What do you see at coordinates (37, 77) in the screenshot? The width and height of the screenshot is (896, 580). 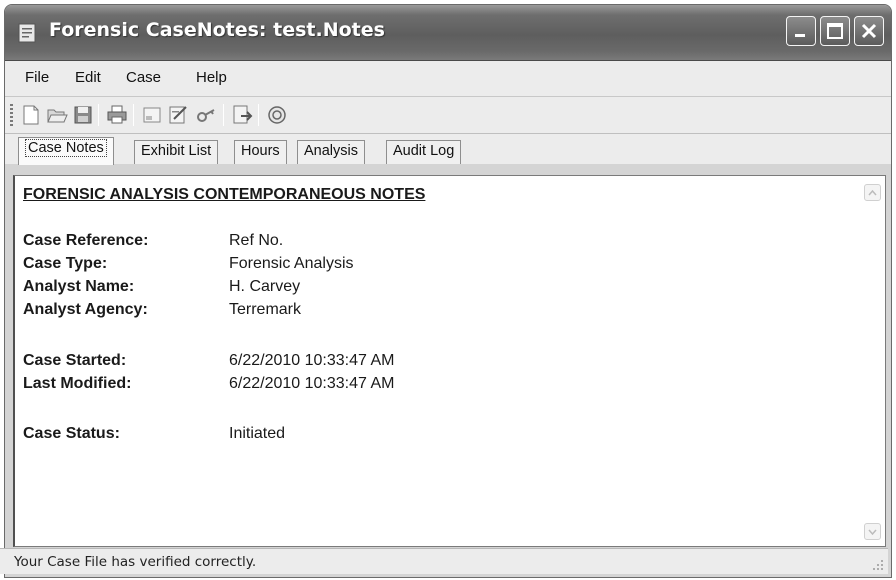 I see `menu-file: File` at bounding box center [37, 77].